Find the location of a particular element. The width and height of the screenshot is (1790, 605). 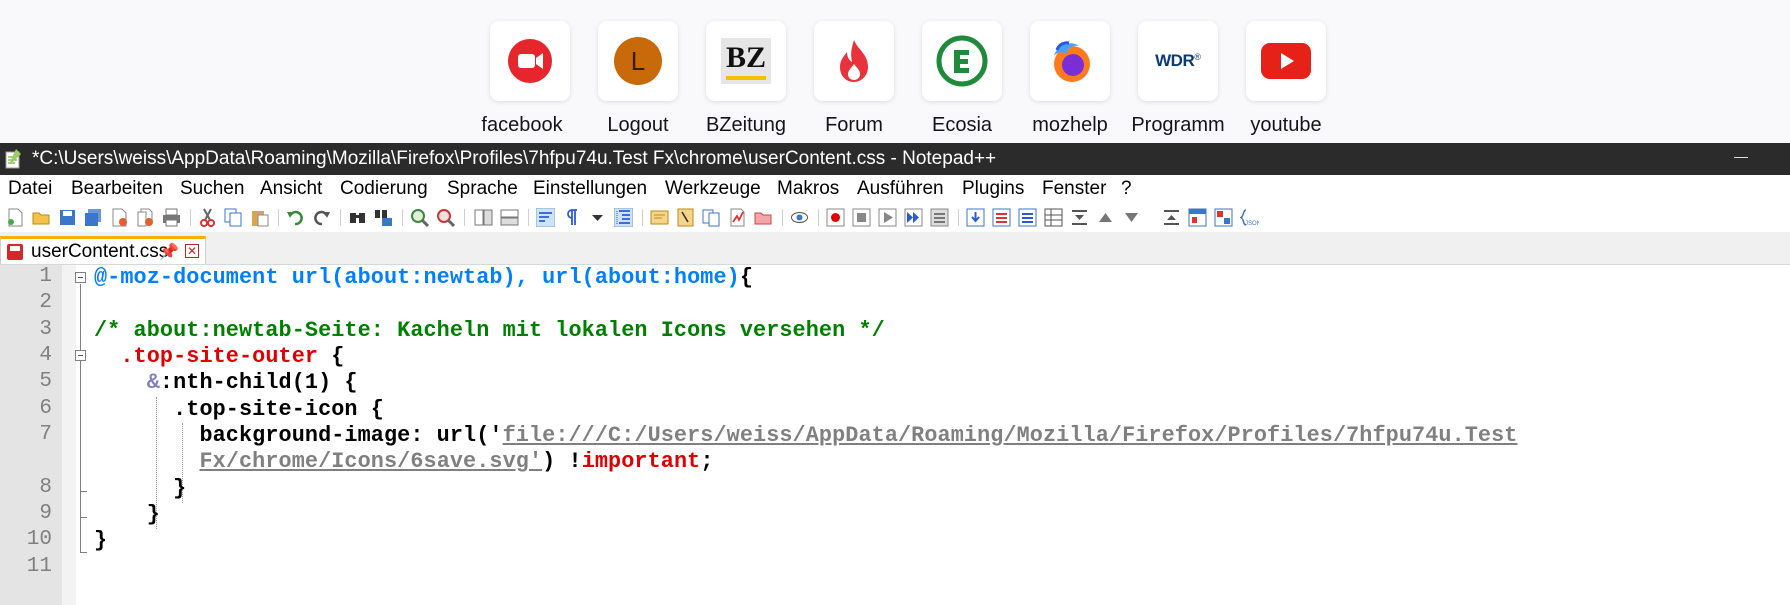

function-list-icon is located at coordinates (685, 217).